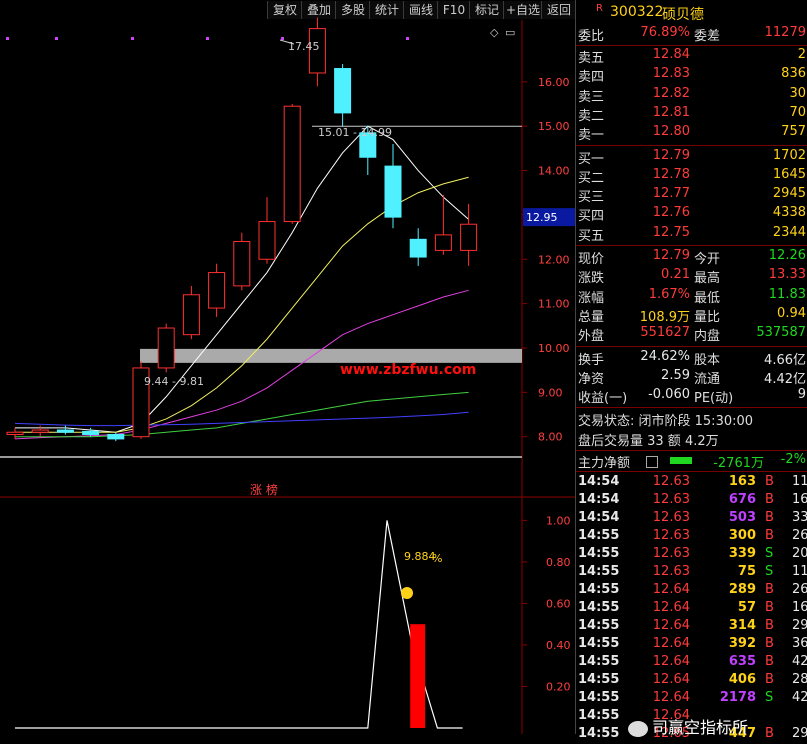  I want to click on value: 12.64, so click(671, 608).